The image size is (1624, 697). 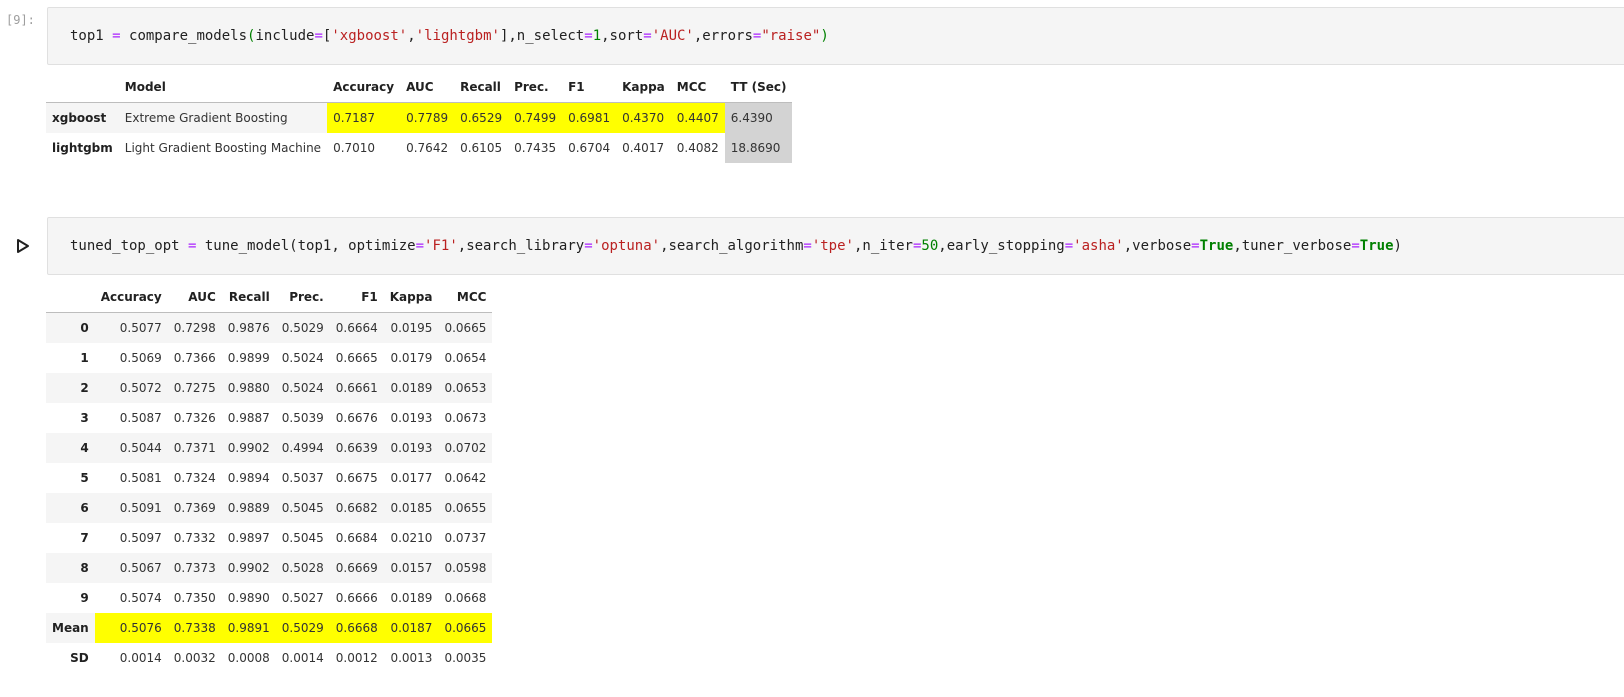 I want to click on table-cell: 0.9897, so click(x=248, y=538).